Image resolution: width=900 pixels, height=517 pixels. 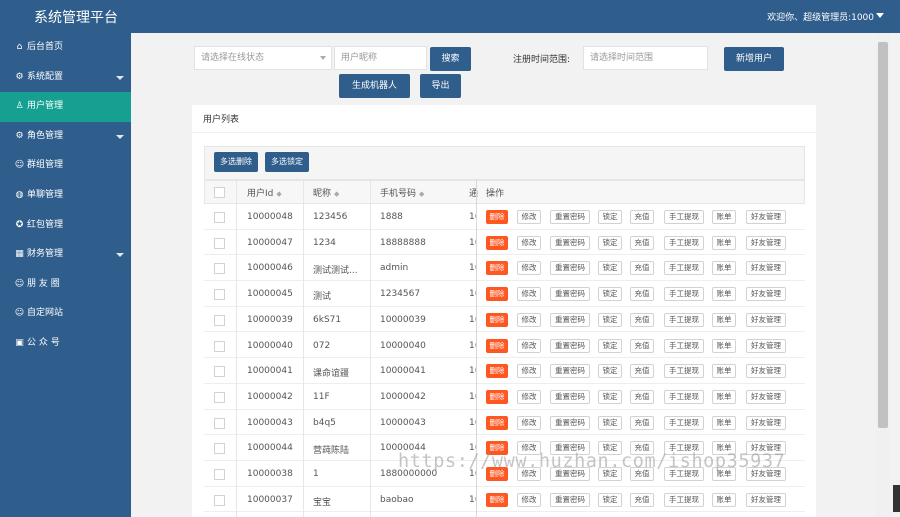 I want to click on sidebar-item: ☺ 群组管理, so click(x=65, y=166).